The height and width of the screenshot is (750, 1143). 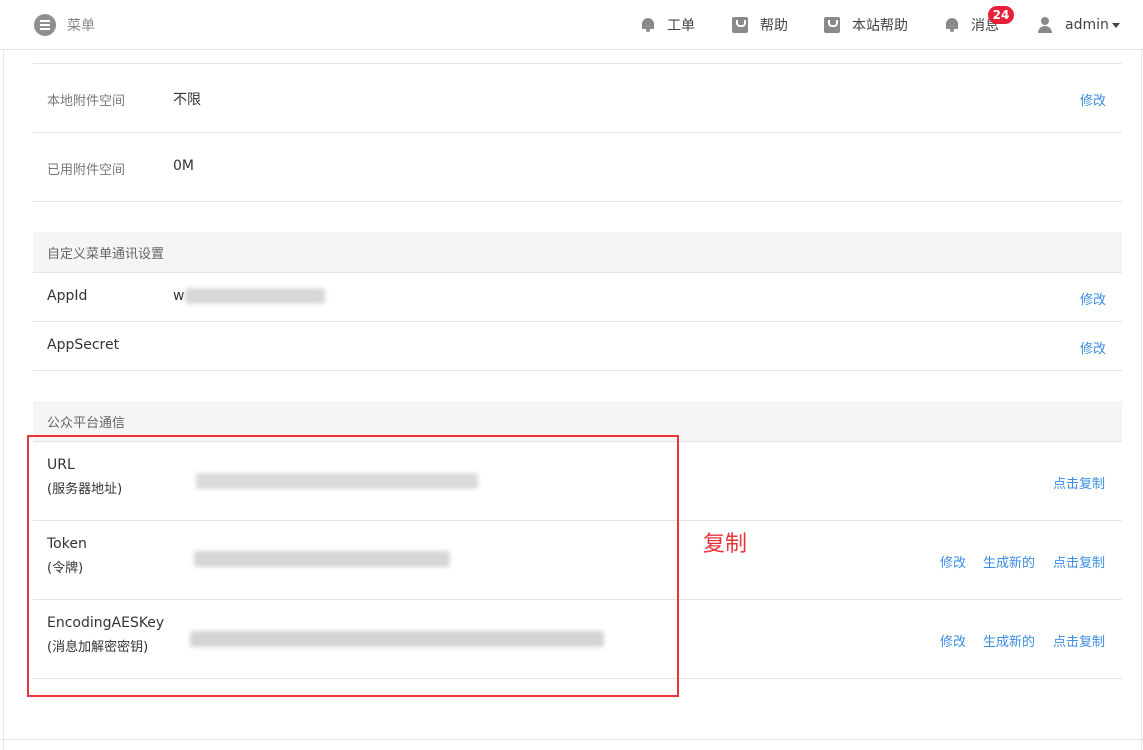 What do you see at coordinates (1001, 15) in the screenshot?
I see `message-count-badge: 24` at bounding box center [1001, 15].